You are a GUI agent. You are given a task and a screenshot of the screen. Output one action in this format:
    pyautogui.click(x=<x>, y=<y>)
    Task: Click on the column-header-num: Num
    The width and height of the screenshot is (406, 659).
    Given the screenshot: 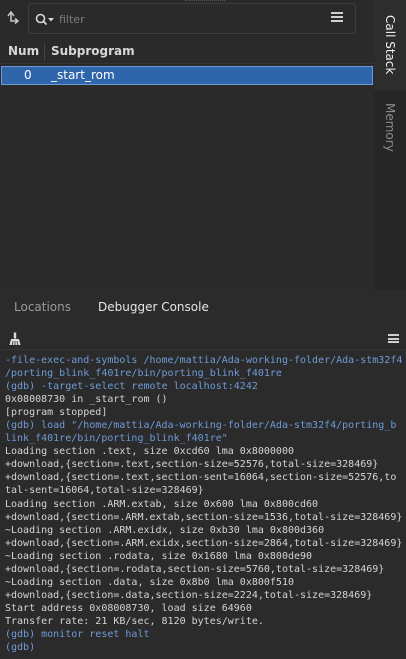 What is the action you would take?
    pyautogui.click(x=23, y=51)
    